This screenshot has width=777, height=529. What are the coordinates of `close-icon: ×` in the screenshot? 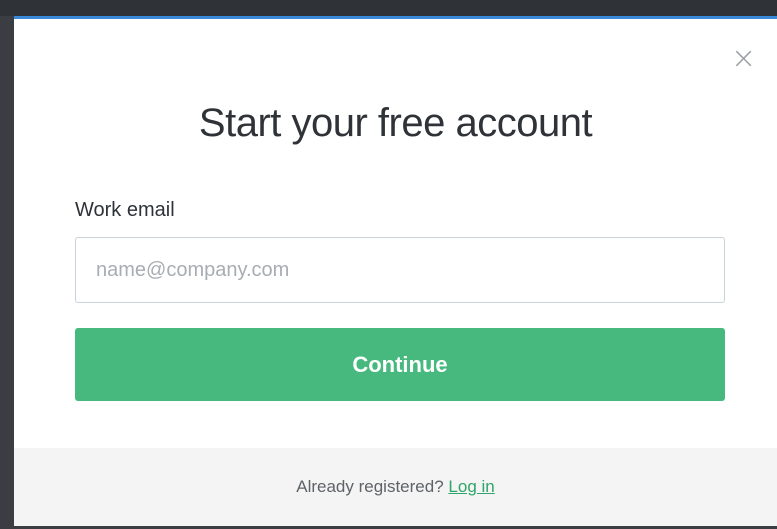 It's located at (743, 59).